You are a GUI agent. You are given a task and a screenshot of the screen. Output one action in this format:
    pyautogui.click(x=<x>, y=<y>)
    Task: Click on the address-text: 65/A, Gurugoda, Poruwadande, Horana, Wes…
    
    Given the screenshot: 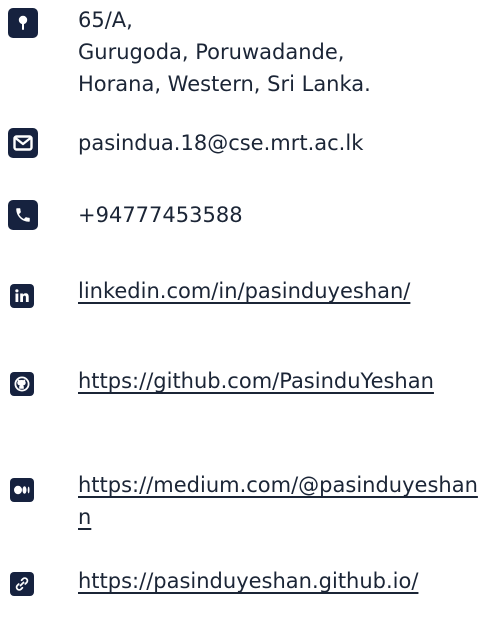 What is the action you would take?
    pyautogui.click(x=275, y=52)
    